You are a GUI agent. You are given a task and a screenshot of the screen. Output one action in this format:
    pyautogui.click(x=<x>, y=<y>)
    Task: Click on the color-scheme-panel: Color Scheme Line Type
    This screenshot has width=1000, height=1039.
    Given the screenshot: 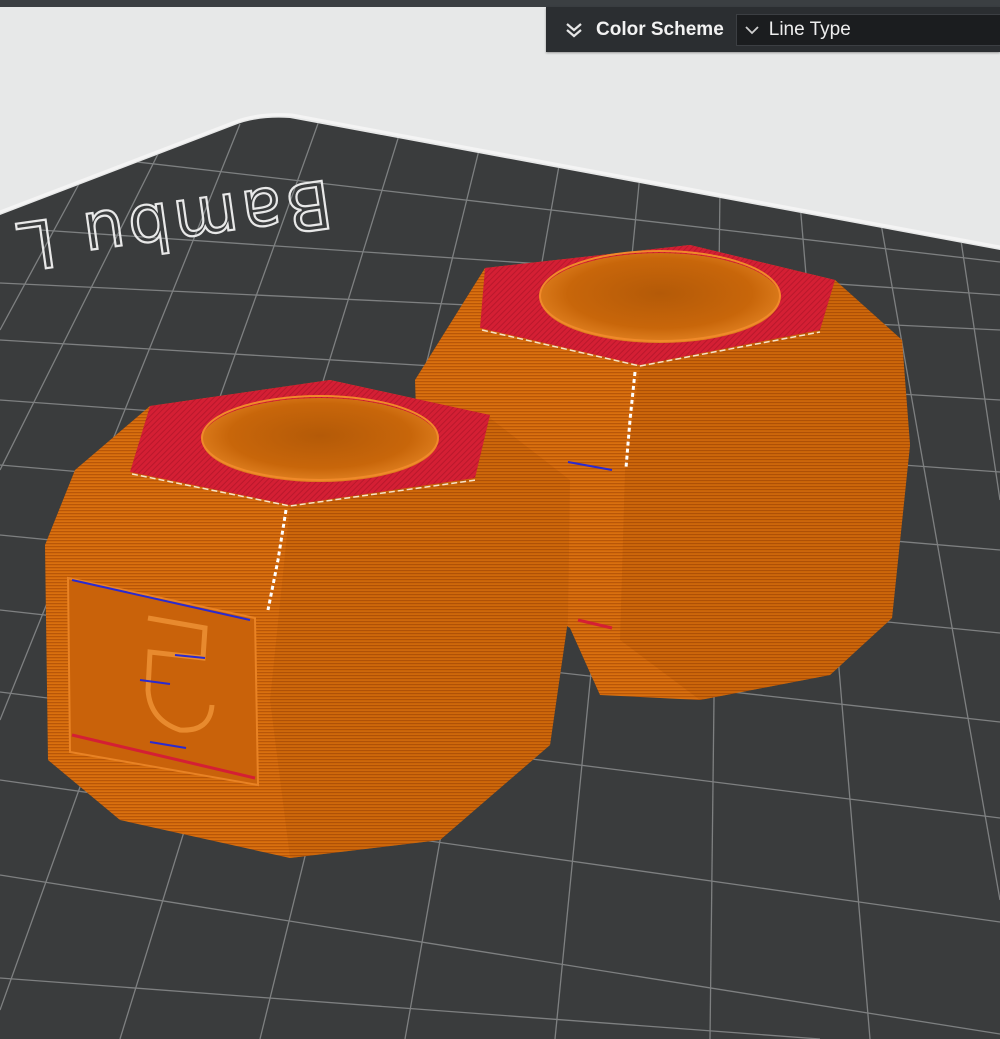 What is the action you would take?
    pyautogui.click(x=773, y=29)
    